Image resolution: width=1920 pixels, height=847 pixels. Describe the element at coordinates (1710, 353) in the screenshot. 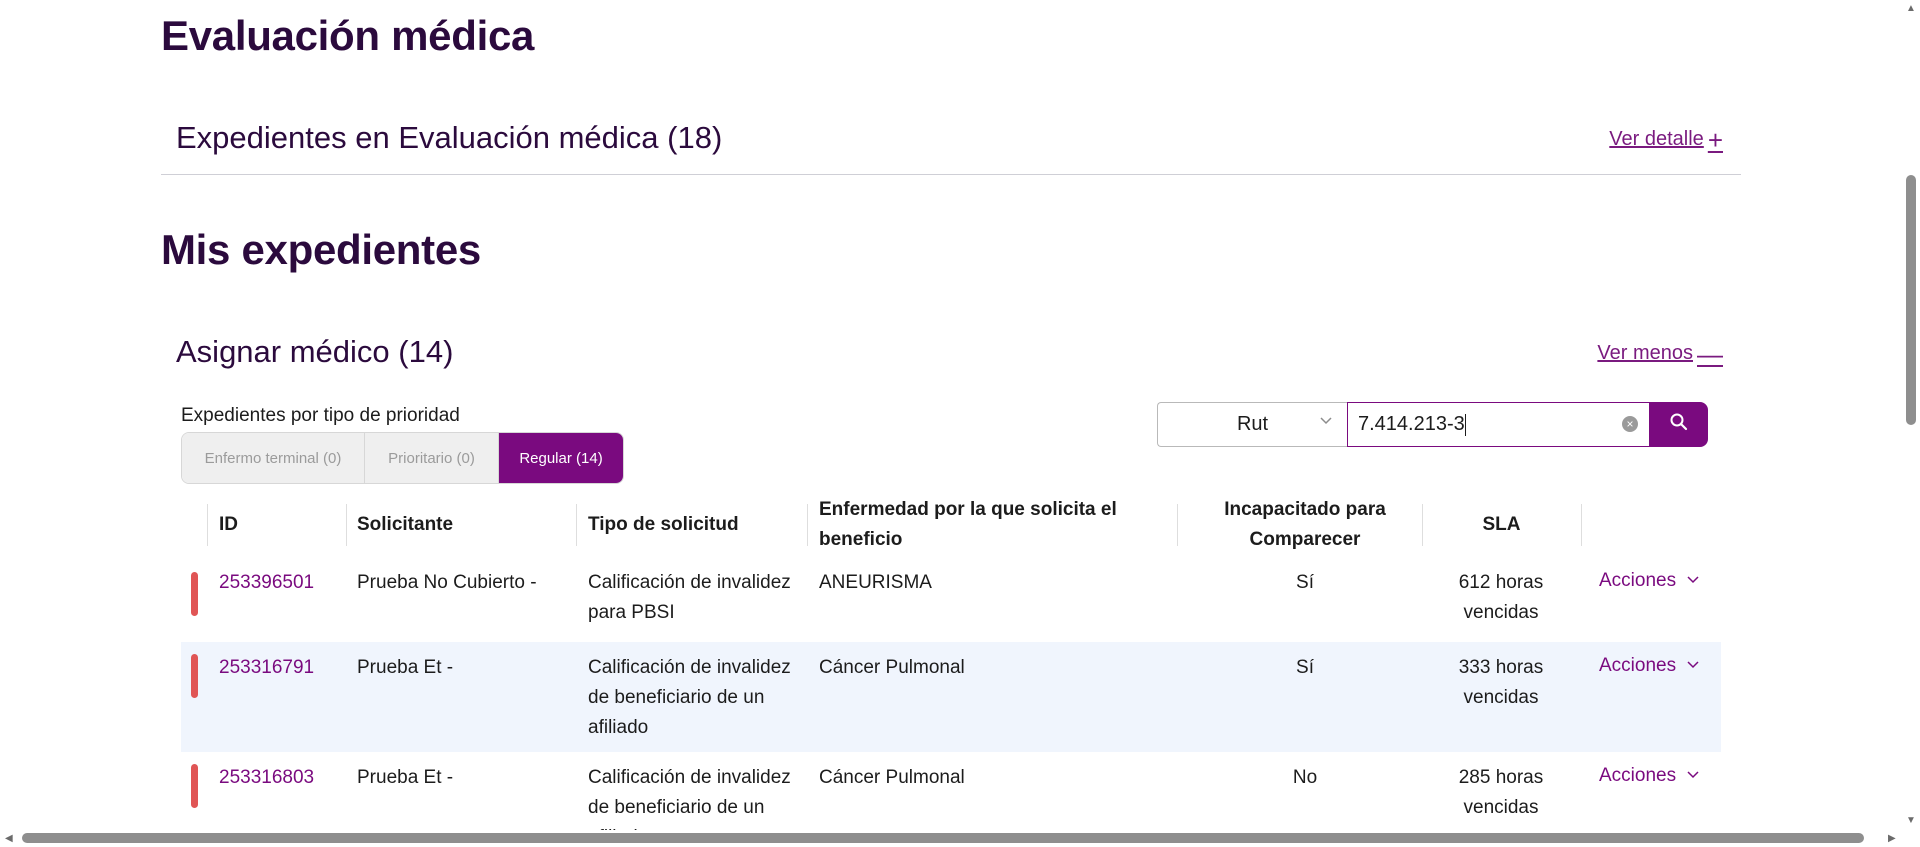

I see `minus-icon: —` at that location.